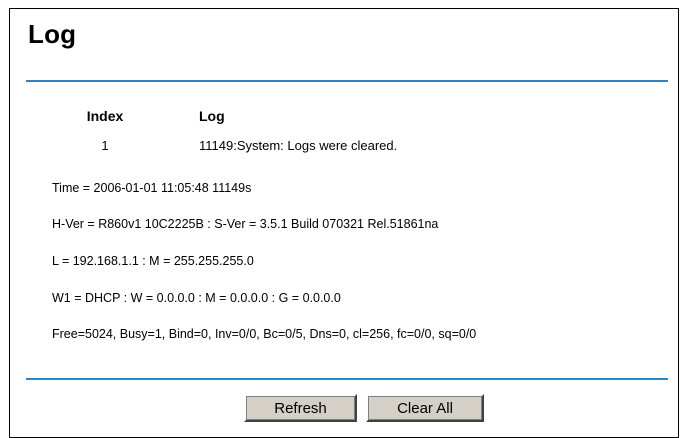 This screenshot has height=438, width=686. I want to click on button-row: Refresh Clear All, so click(344, 409).